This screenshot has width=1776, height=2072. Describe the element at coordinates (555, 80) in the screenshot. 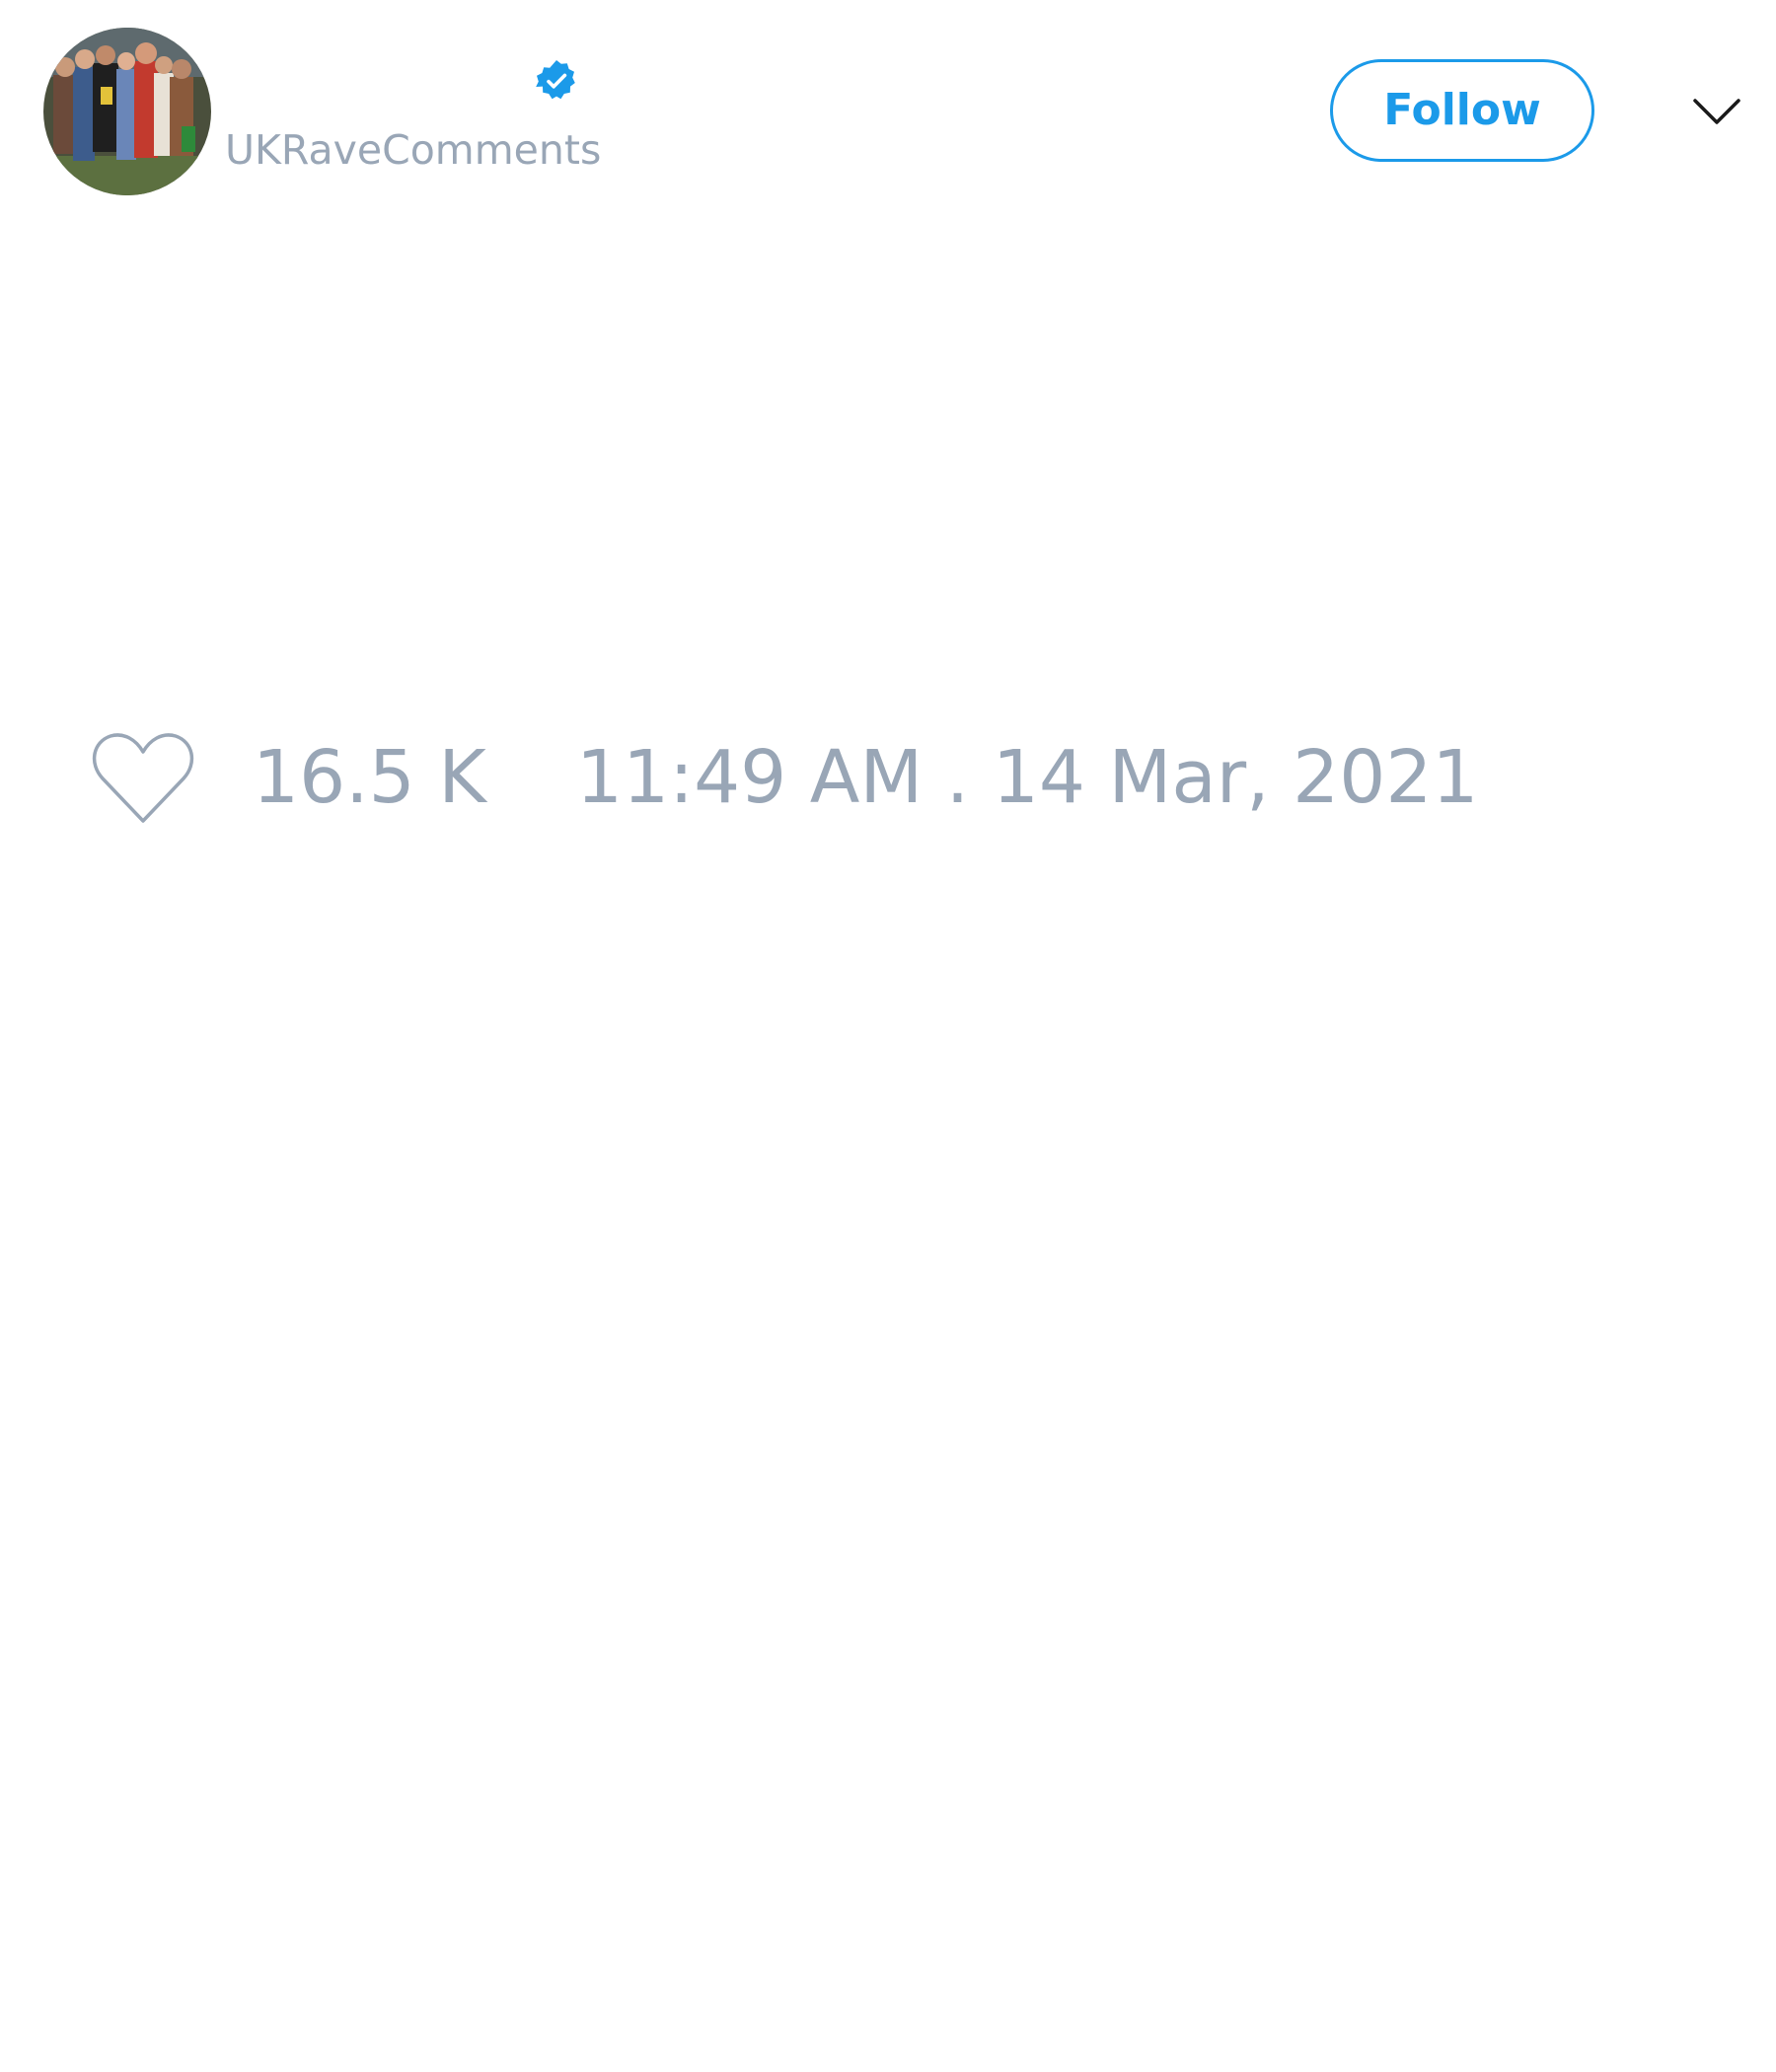

I see `verified-badge-icon` at that location.